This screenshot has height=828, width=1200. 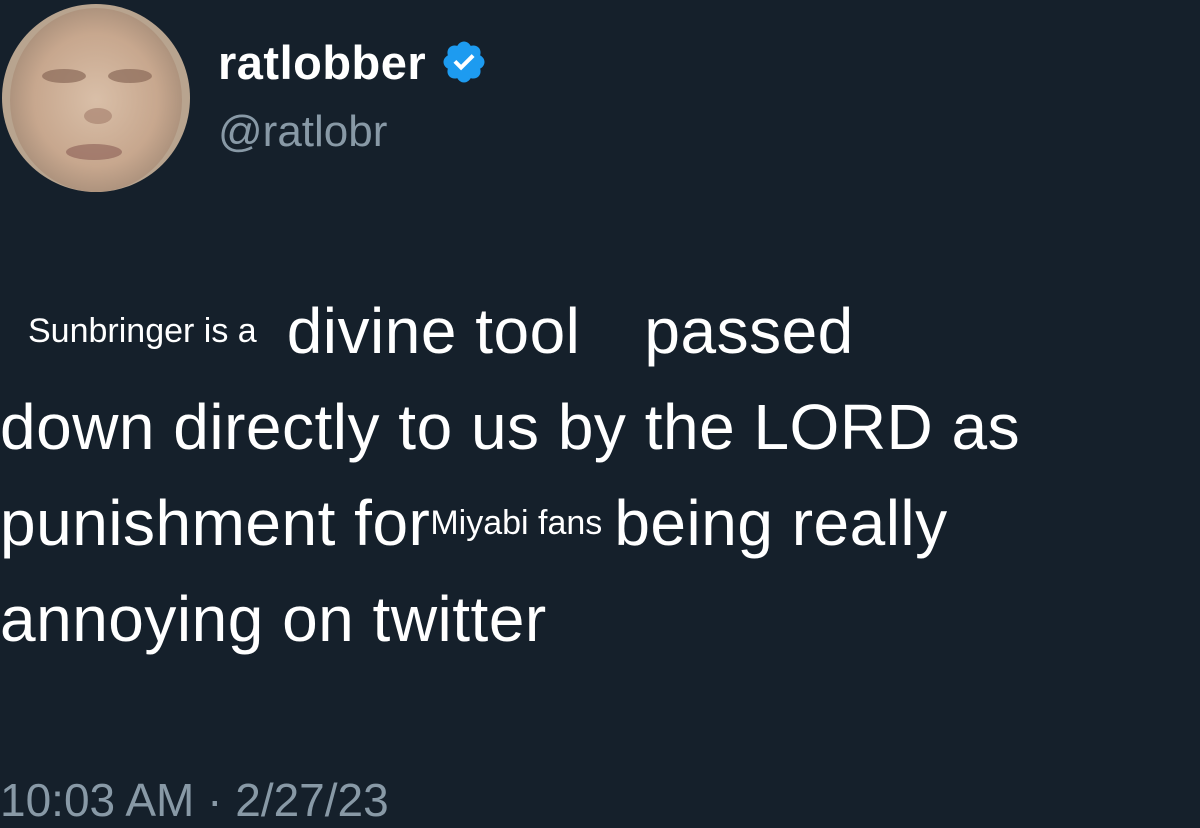 I want to click on tweet-text-segment: divine tool, so click(x=433, y=331).